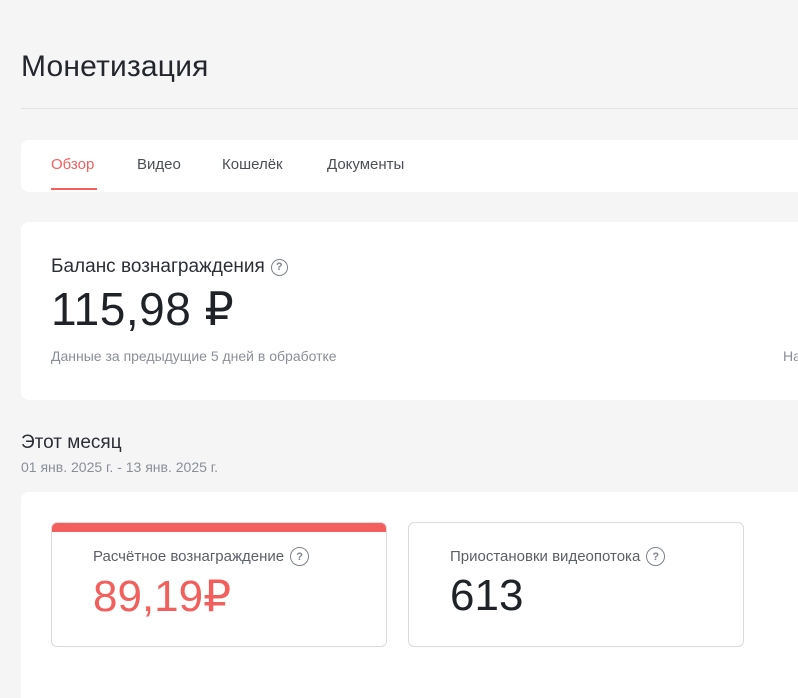 The width and height of the screenshot is (798, 698). I want to click on stream-pauses-value: 613, so click(487, 595).